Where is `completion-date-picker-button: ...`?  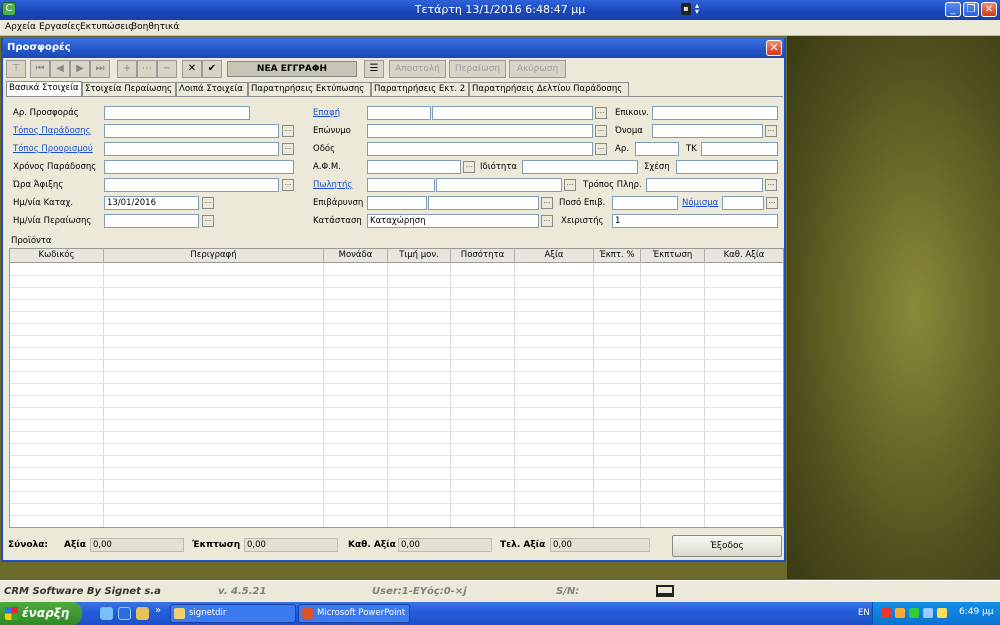 completion-date-picker-button: ... is located at coordinates (208, 221).